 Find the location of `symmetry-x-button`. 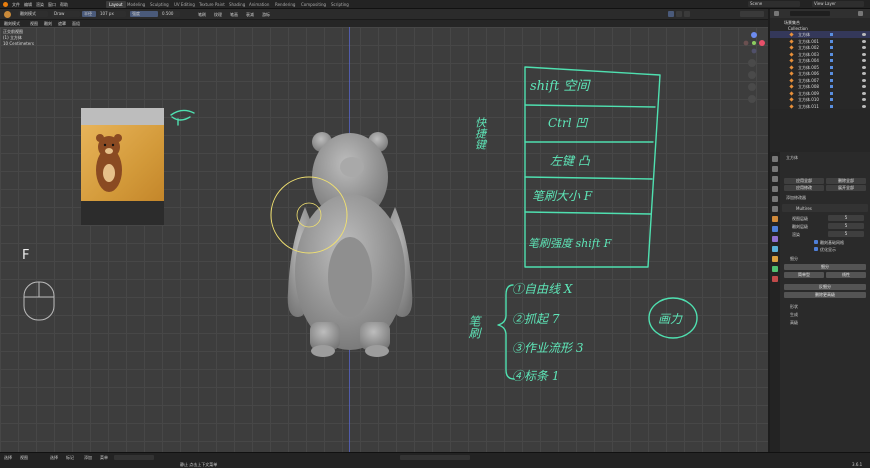

symmetry-x-button is located at coordinates (671, 14).